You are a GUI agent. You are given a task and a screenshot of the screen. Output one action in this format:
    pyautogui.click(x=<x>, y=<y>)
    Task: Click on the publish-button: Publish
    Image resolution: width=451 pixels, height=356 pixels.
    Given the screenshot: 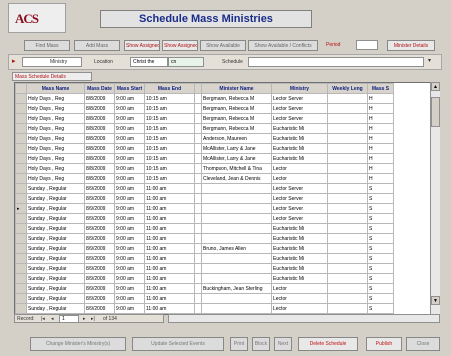 What is the action you would take?
    pyautogui.click(x=384, y=344)
    